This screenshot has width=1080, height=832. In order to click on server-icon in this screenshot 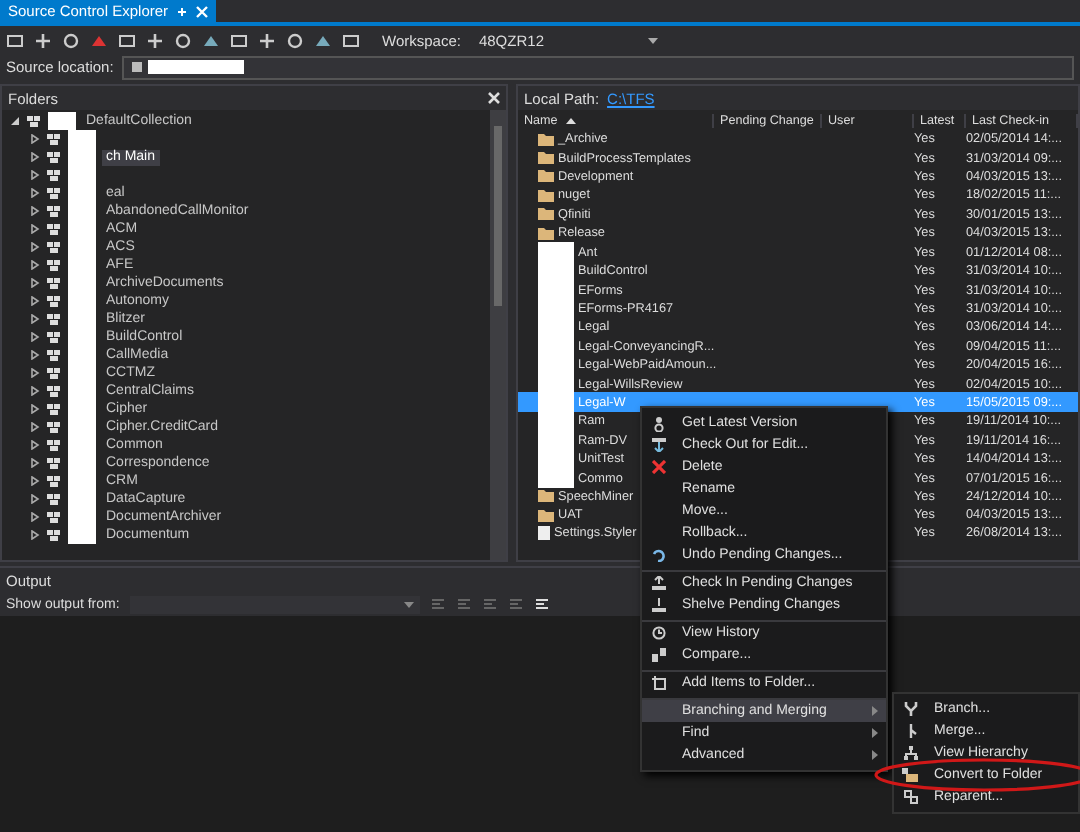, I will do `click(136, 67)`.